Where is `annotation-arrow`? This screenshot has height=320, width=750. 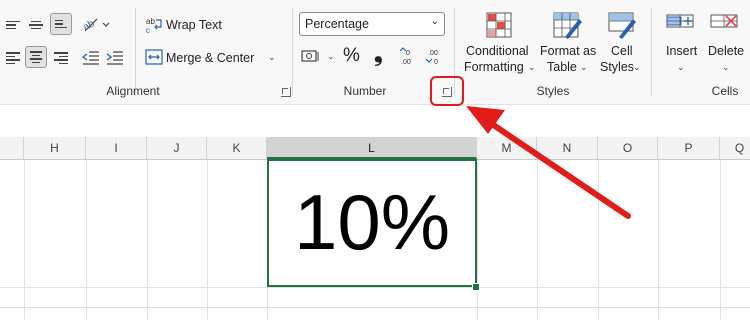
annotation-arrow is located at coordinates (548, 162).